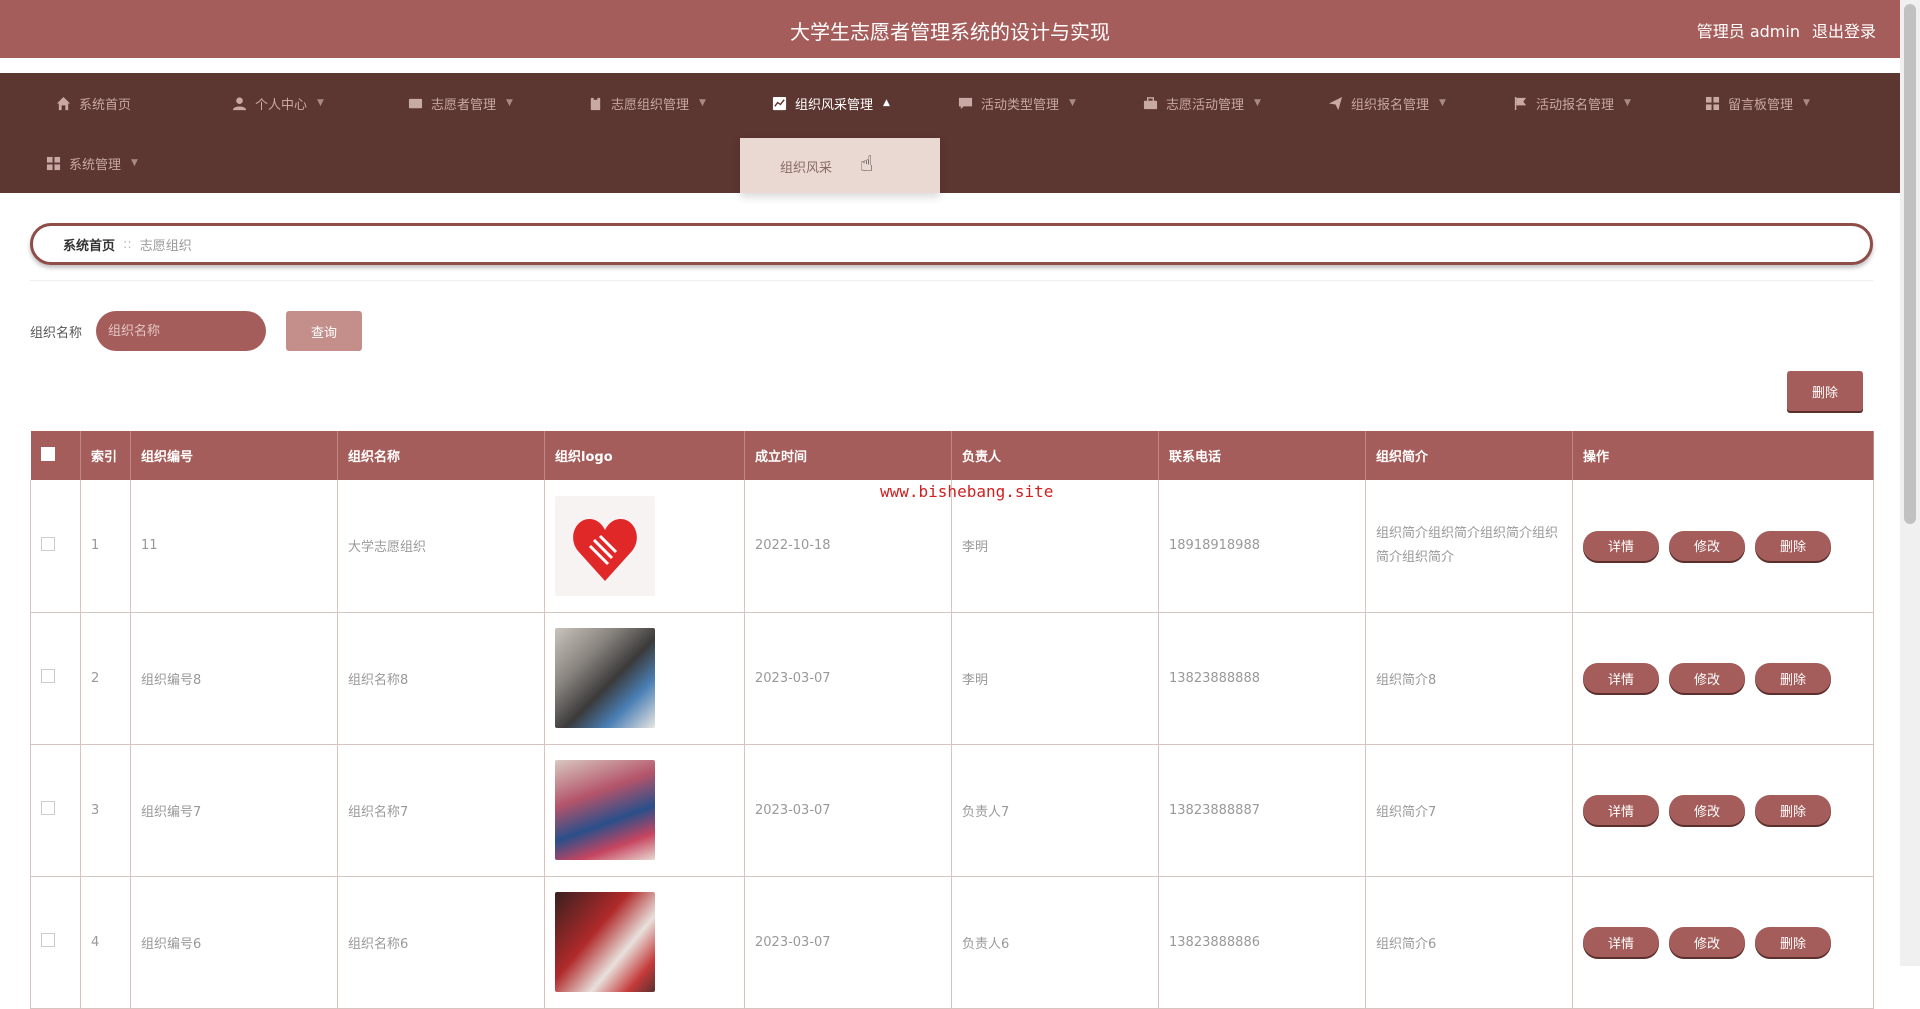 This screenshot has width=1920, height=1009. Describe the element at coordinates (967, 491) in the screenshot. I see `watermark-text: www.bishebang.site` at that location.